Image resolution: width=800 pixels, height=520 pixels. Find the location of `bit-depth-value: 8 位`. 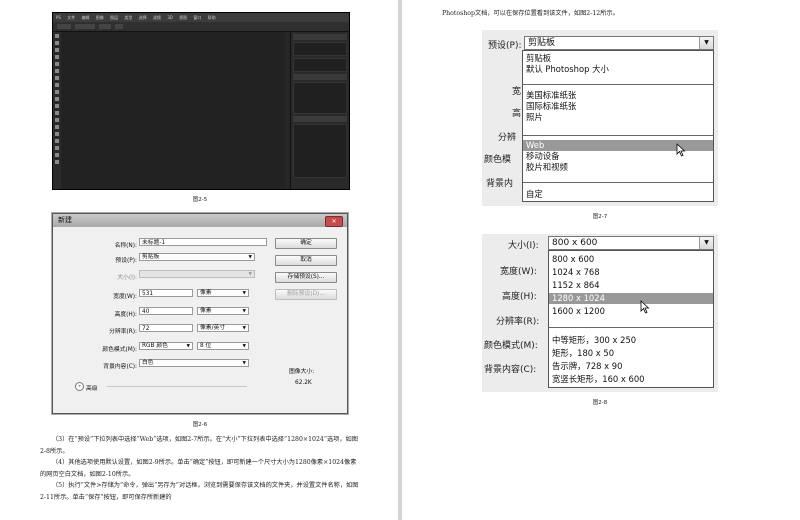

bit-depth-value: 8 位 is located at coordinates (206, 346).